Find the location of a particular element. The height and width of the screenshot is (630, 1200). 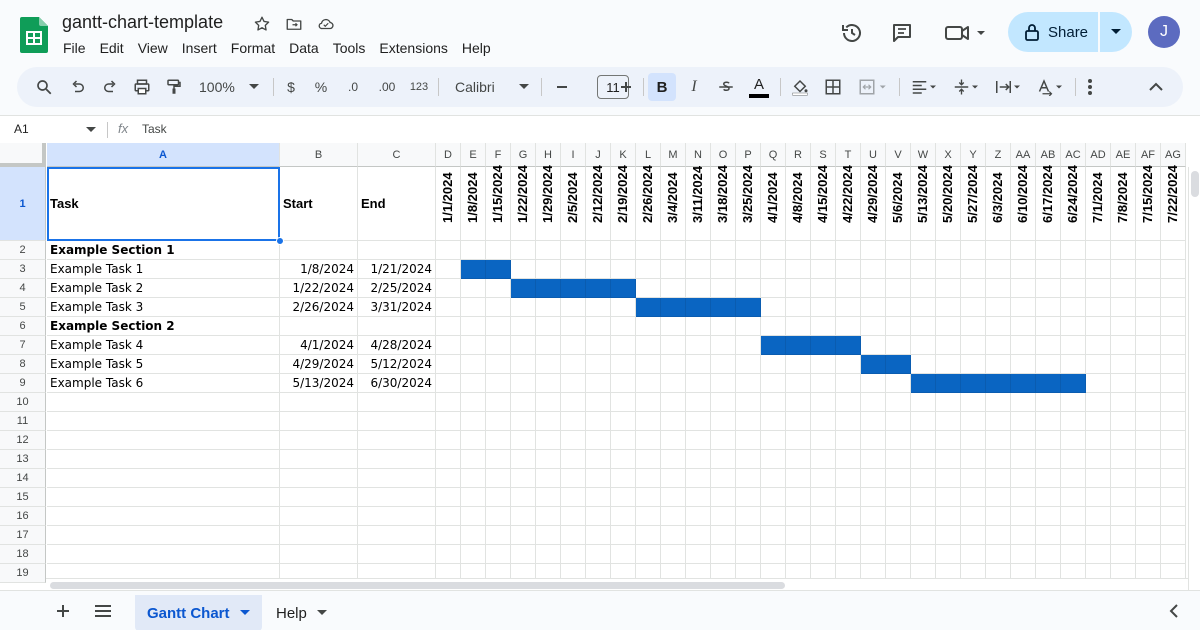

fill-color-icon is located at coordinates (800, 87).